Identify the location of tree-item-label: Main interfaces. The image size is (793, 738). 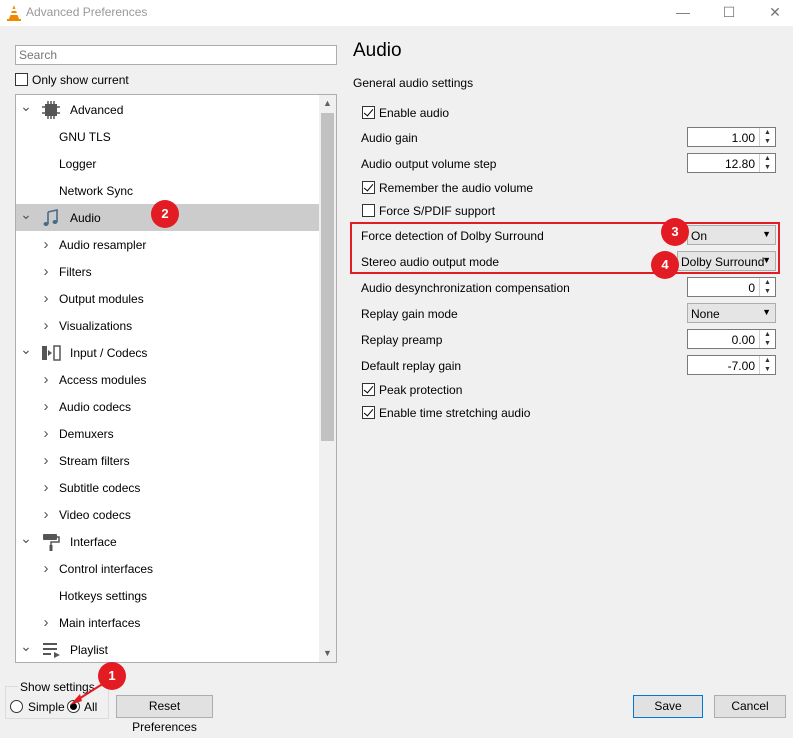
(100, 623).